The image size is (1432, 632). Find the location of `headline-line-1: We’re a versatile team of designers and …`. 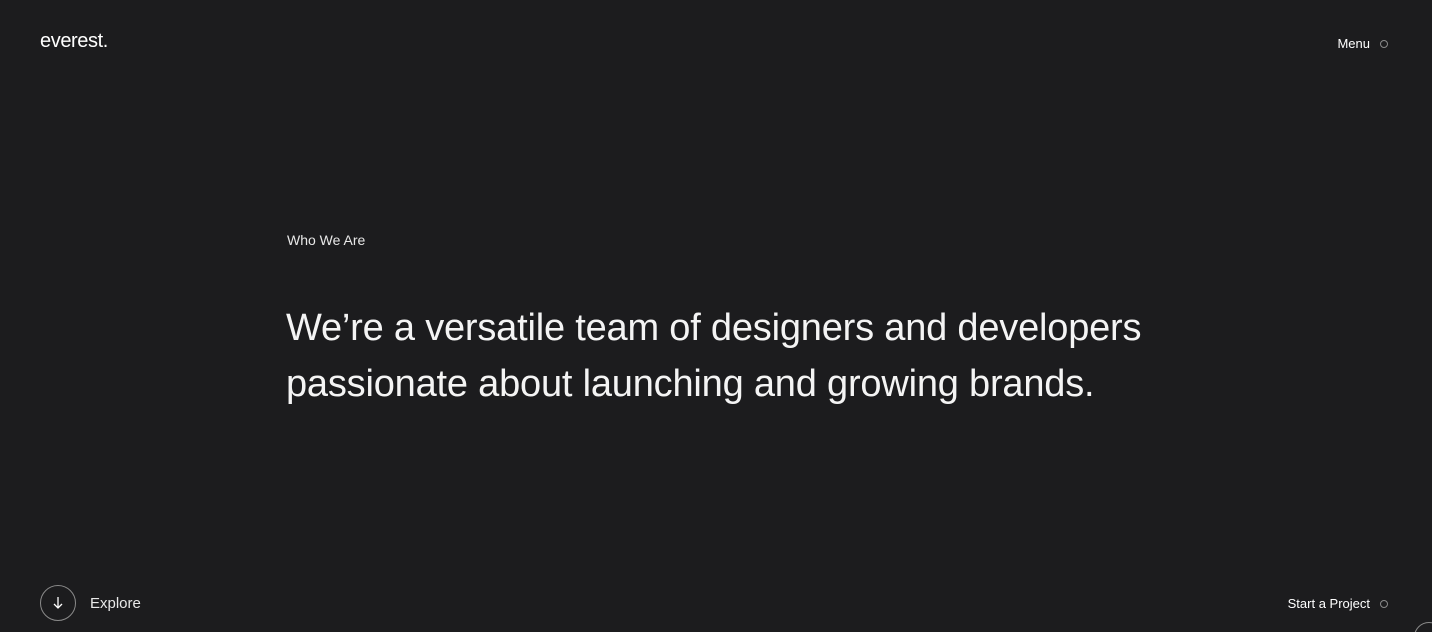

headline-line-1: We’re a versatile team of designers and … is located at coordinates (714, 328).